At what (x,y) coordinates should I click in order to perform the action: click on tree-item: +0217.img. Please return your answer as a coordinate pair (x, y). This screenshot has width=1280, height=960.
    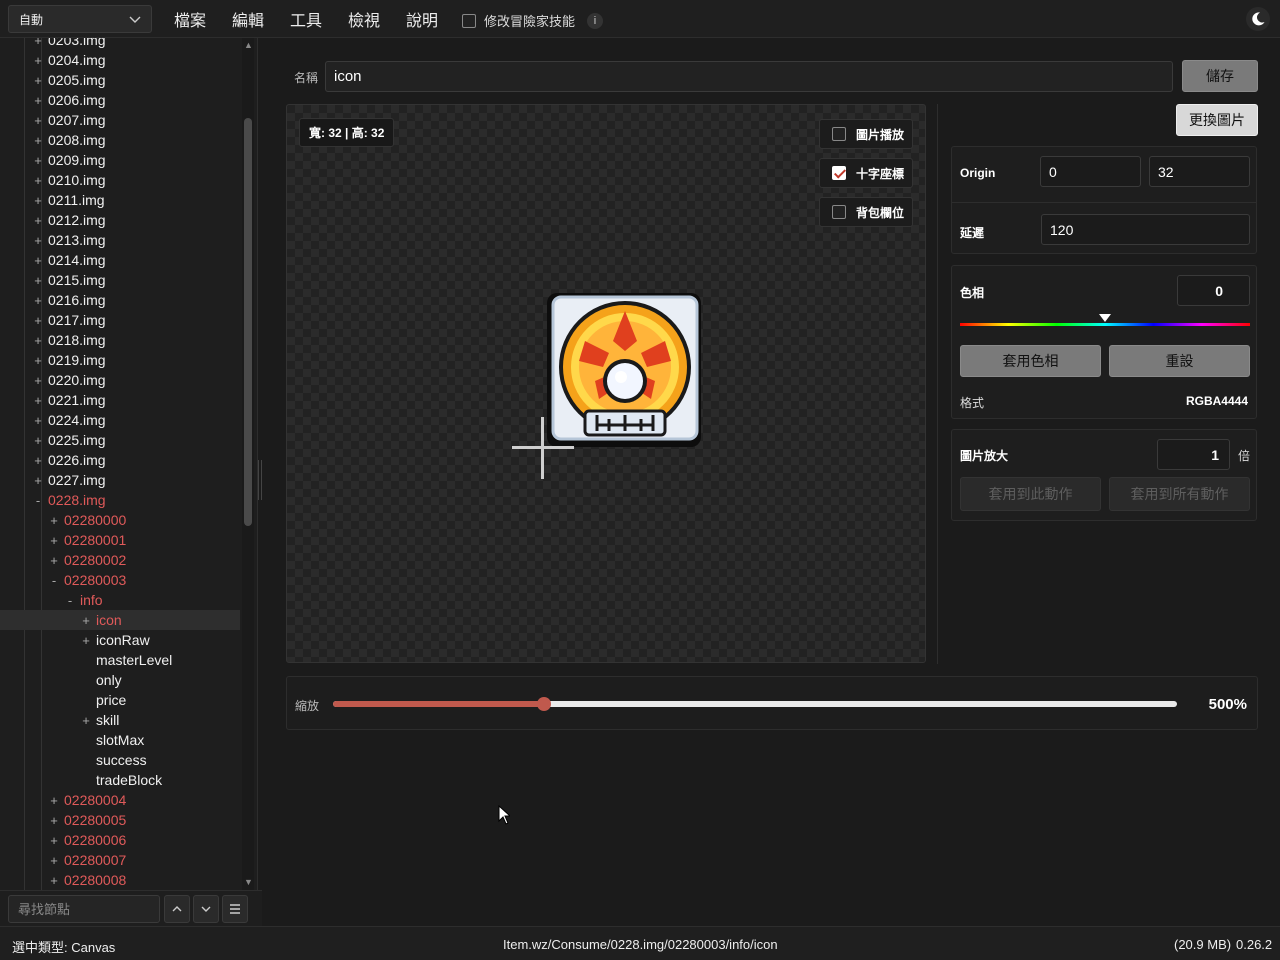
    Looking at the image, I should click on (120, 320).